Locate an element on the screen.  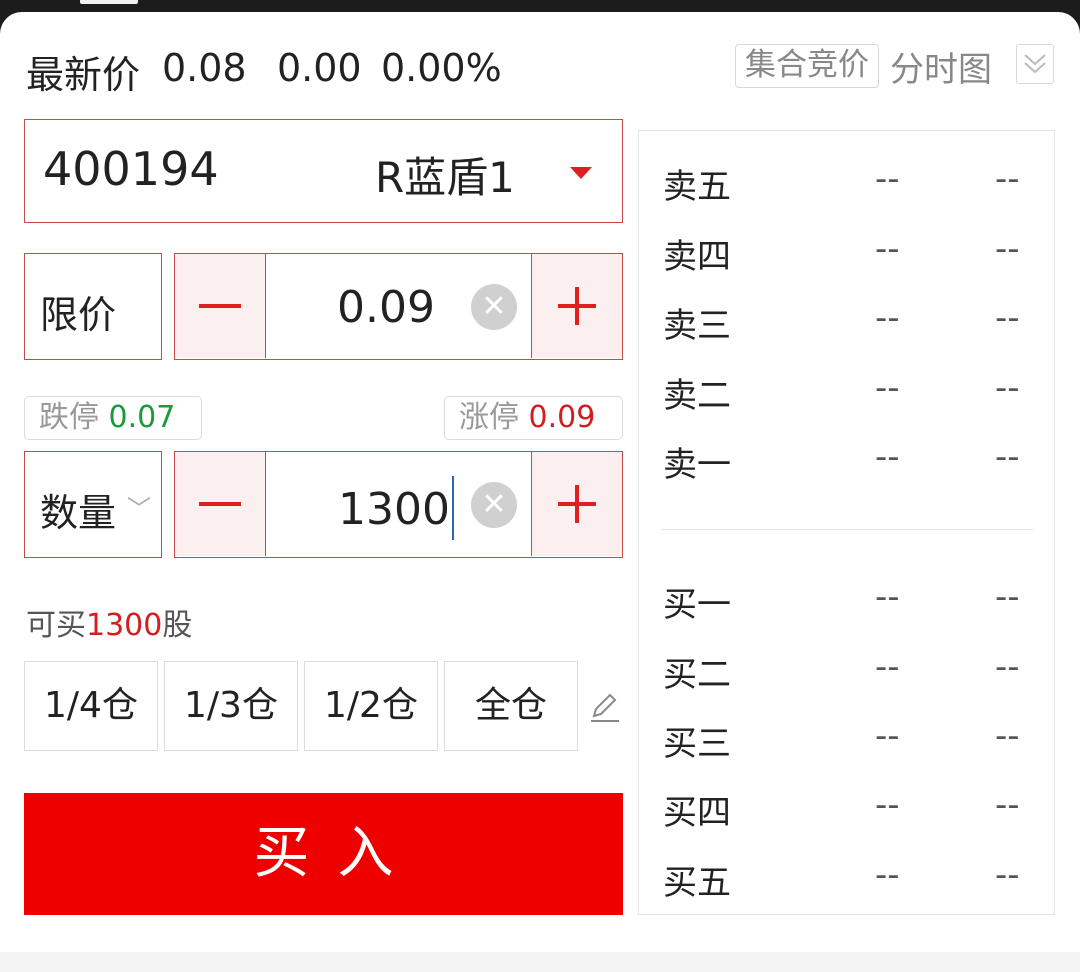
available-quantity: 可买1300股 is located at coordinates (109, 622).